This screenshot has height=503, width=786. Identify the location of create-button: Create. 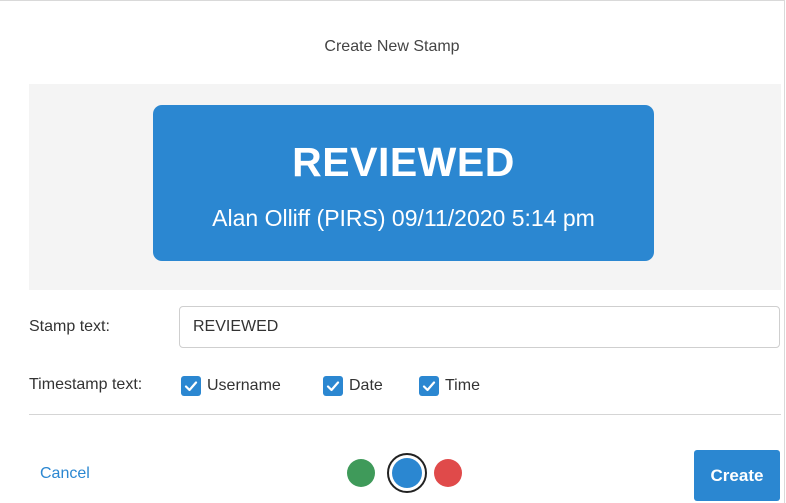
(737, 475).